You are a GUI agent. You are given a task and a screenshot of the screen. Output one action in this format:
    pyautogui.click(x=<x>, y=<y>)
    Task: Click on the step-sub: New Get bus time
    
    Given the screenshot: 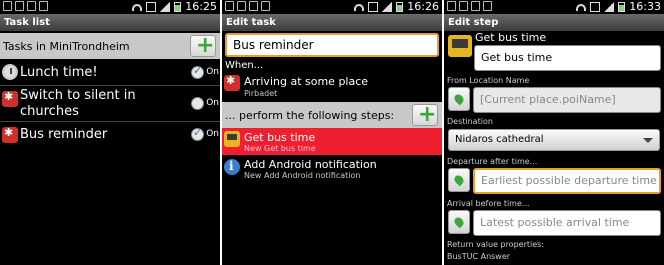 What is the action you would take?
    pyautogui.click(x=280, y=148)
    